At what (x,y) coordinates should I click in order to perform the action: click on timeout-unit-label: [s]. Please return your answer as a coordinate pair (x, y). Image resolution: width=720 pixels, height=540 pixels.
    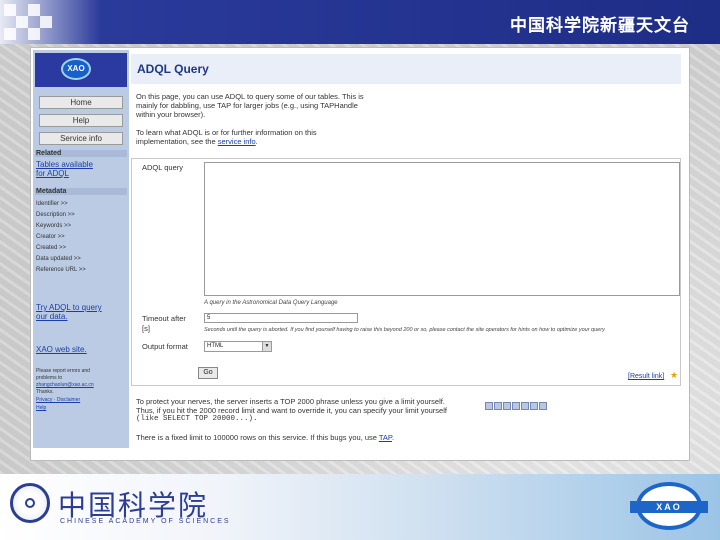
    Looking at the image, I should click on (146, 328).